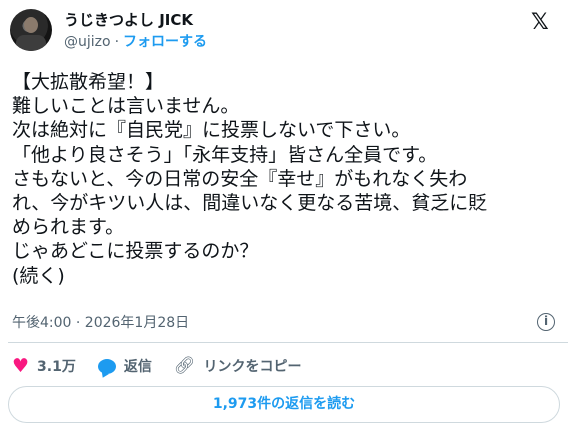 The height and width of the screenshot is (430, 576). I want to click on reply-bubble-icon, so click(106, 366).